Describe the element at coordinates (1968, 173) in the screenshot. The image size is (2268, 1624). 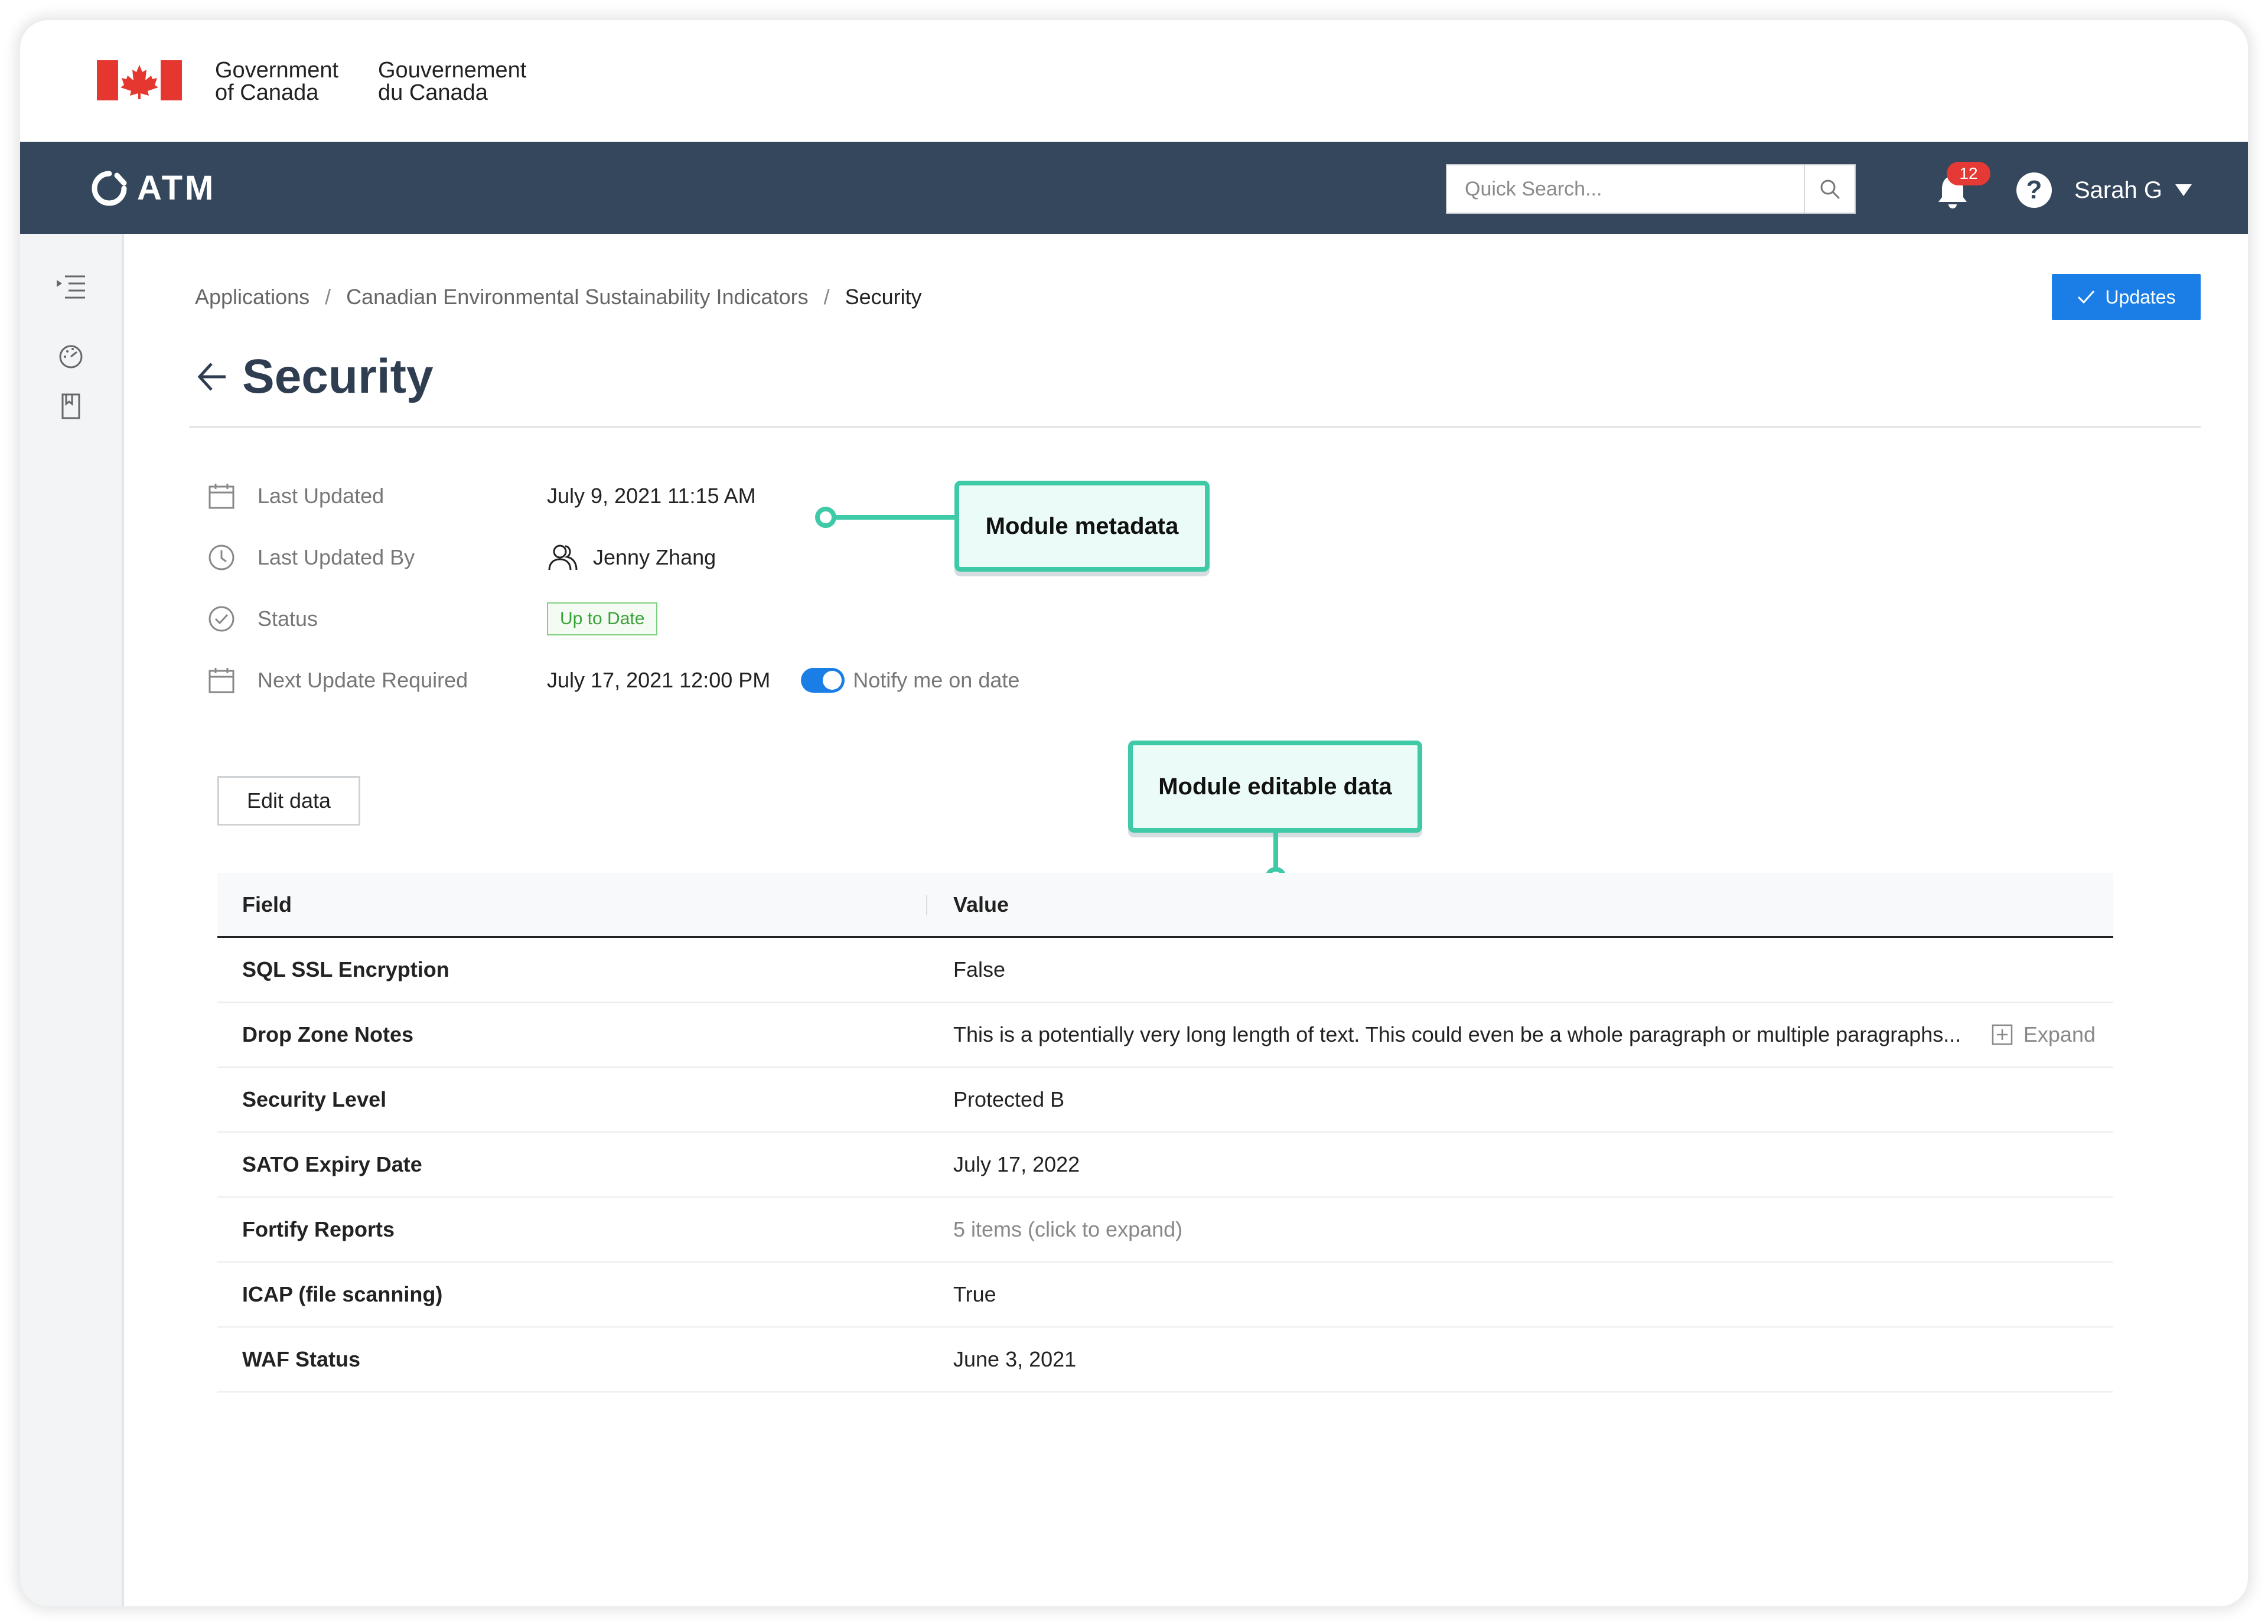
I see `notification-count-badge: 12` at that location.